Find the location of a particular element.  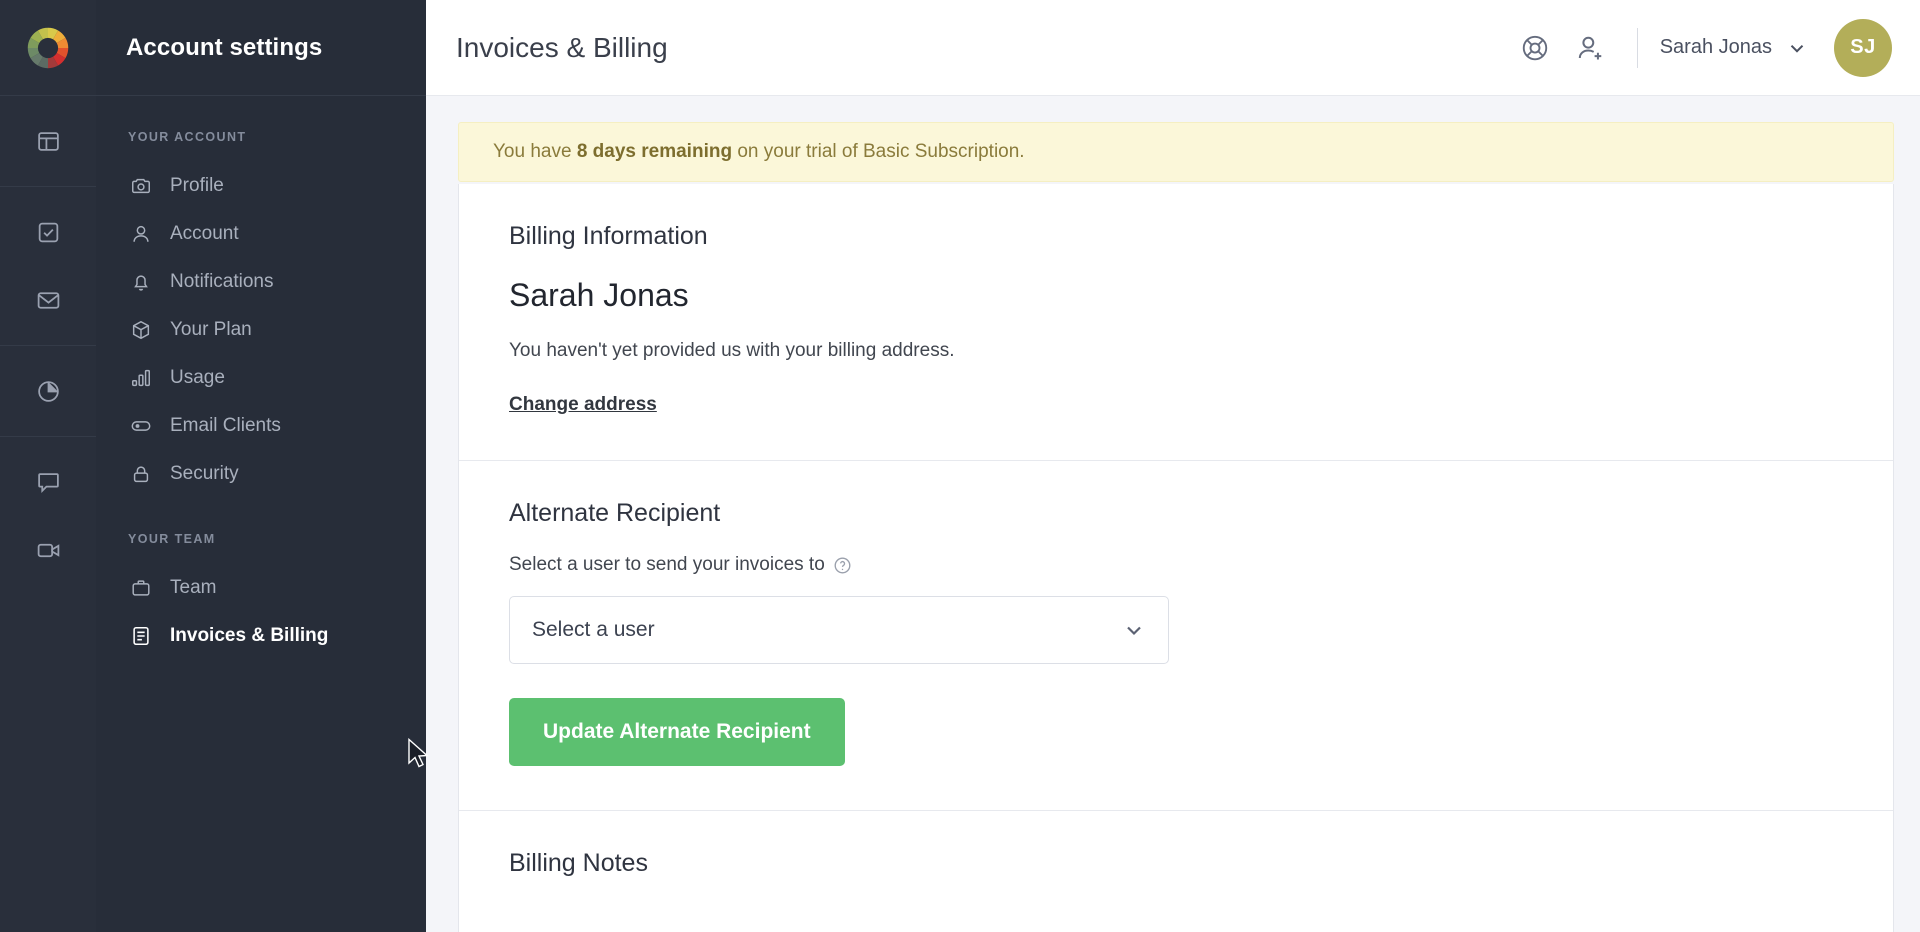

color-wheel-logo-icon is located at coordinates (48, 47).